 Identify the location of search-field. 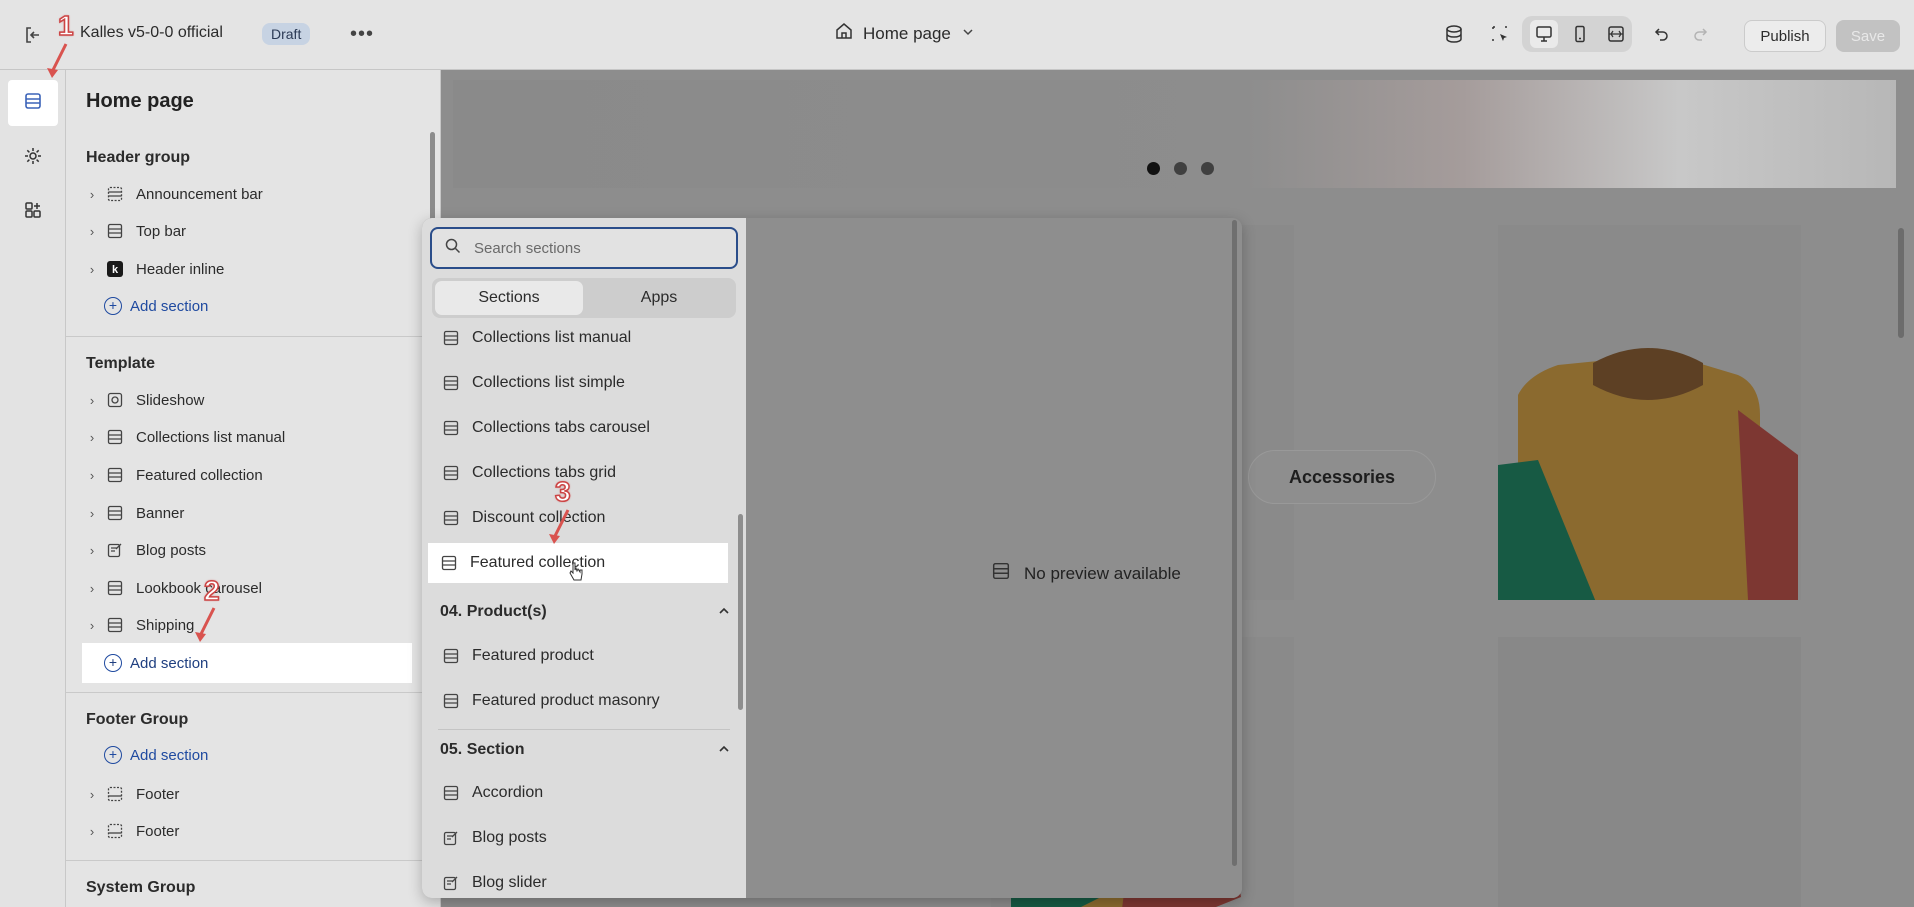
(584, 248).